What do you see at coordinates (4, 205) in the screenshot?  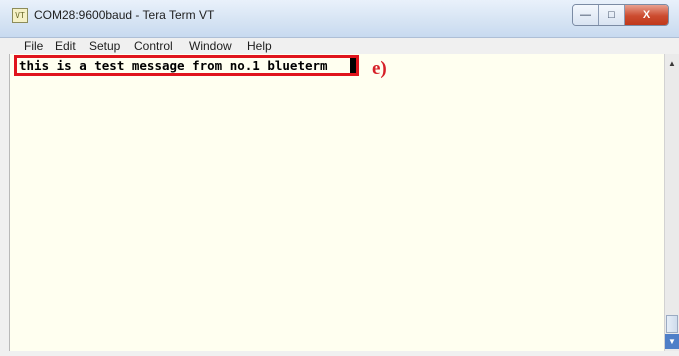 I see `window-left-border` at bounding box center [4, 205].